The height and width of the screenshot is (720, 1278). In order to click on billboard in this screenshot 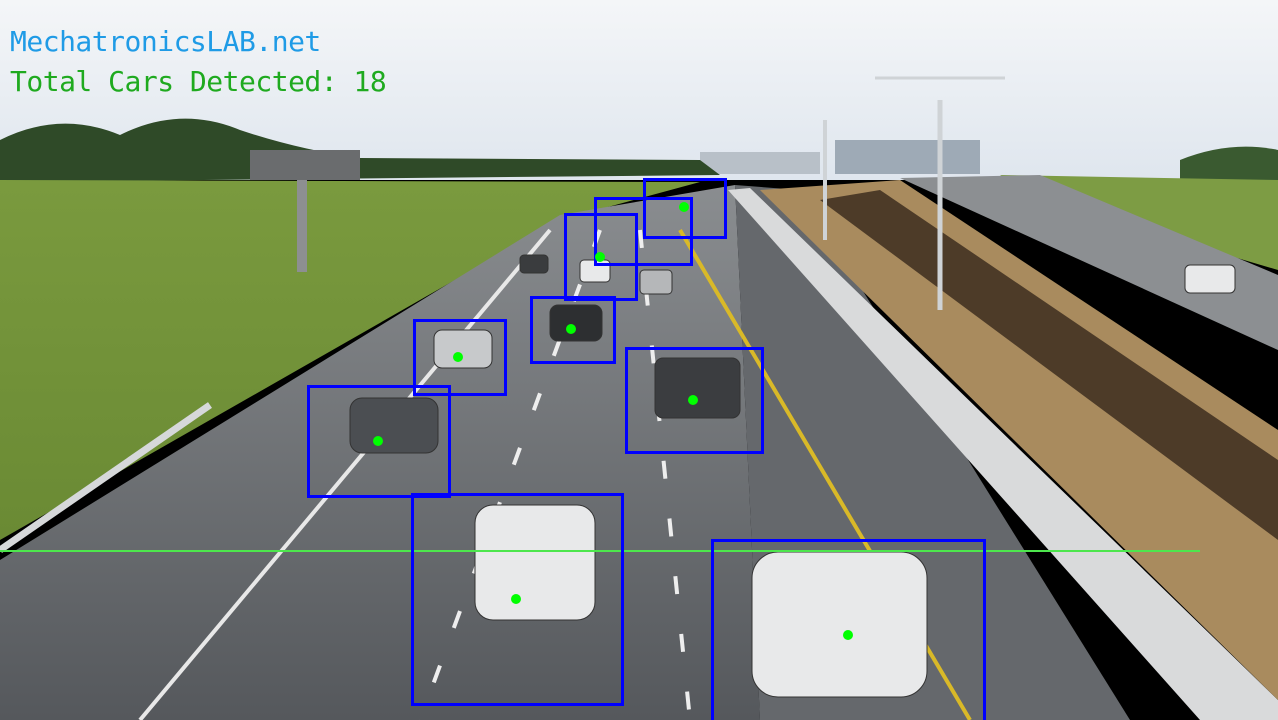, I will do `click(305, 165)`.